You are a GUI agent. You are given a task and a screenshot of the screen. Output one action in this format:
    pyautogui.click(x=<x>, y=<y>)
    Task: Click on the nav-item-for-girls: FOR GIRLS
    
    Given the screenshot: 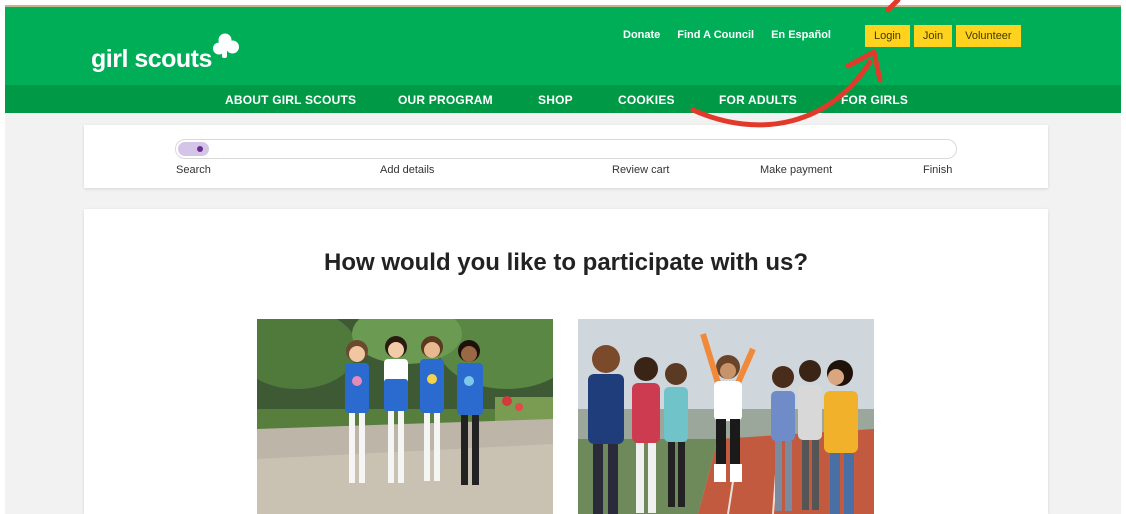 What is the action you would take?
    pyautogui.click(x=874, y=100)
    